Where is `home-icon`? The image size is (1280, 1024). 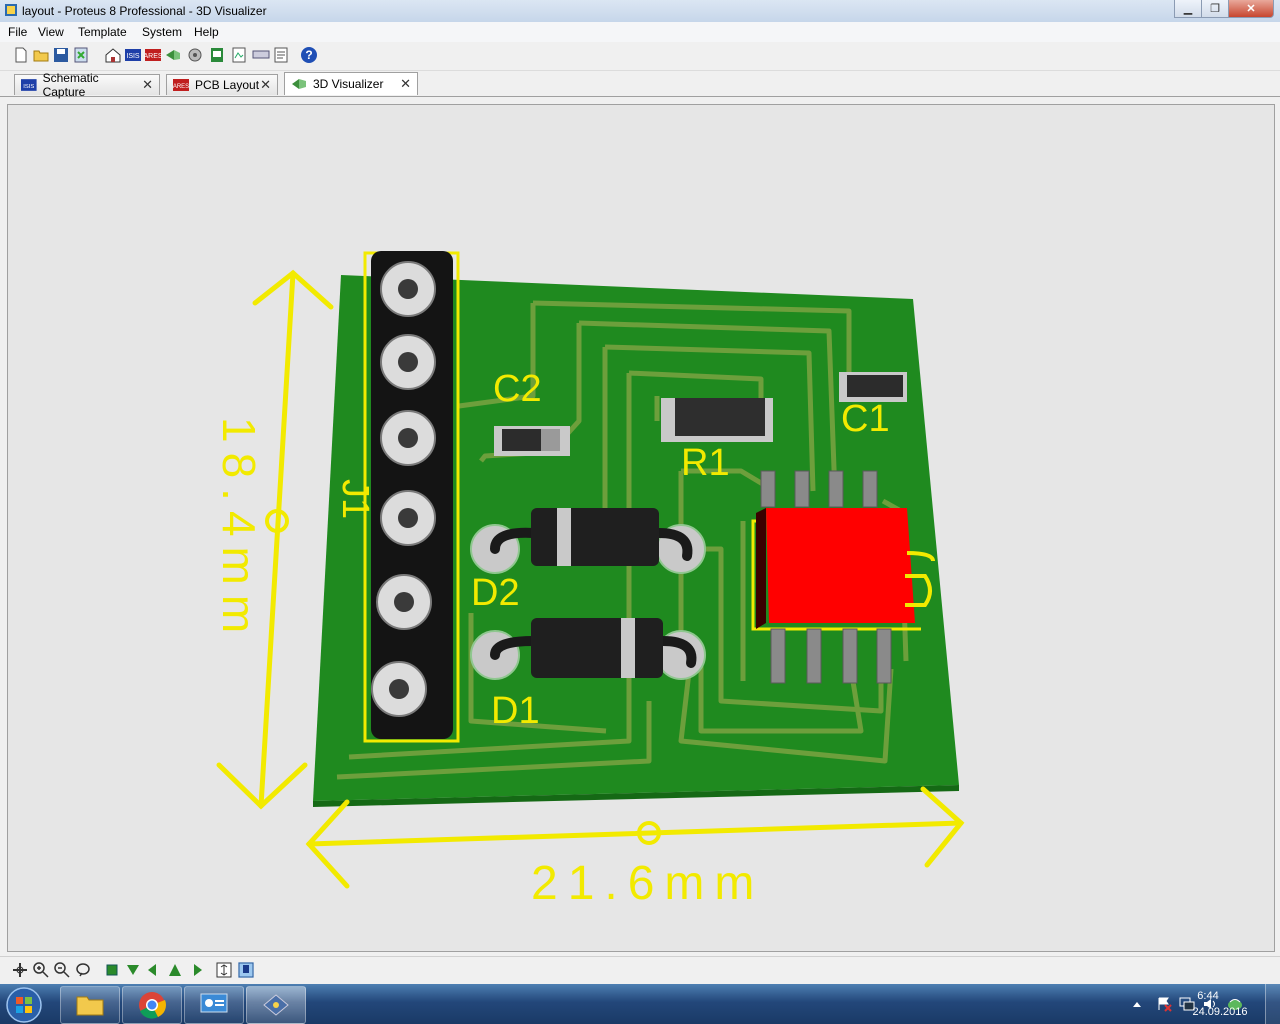 home-icon is located at coordinates (113, 55).